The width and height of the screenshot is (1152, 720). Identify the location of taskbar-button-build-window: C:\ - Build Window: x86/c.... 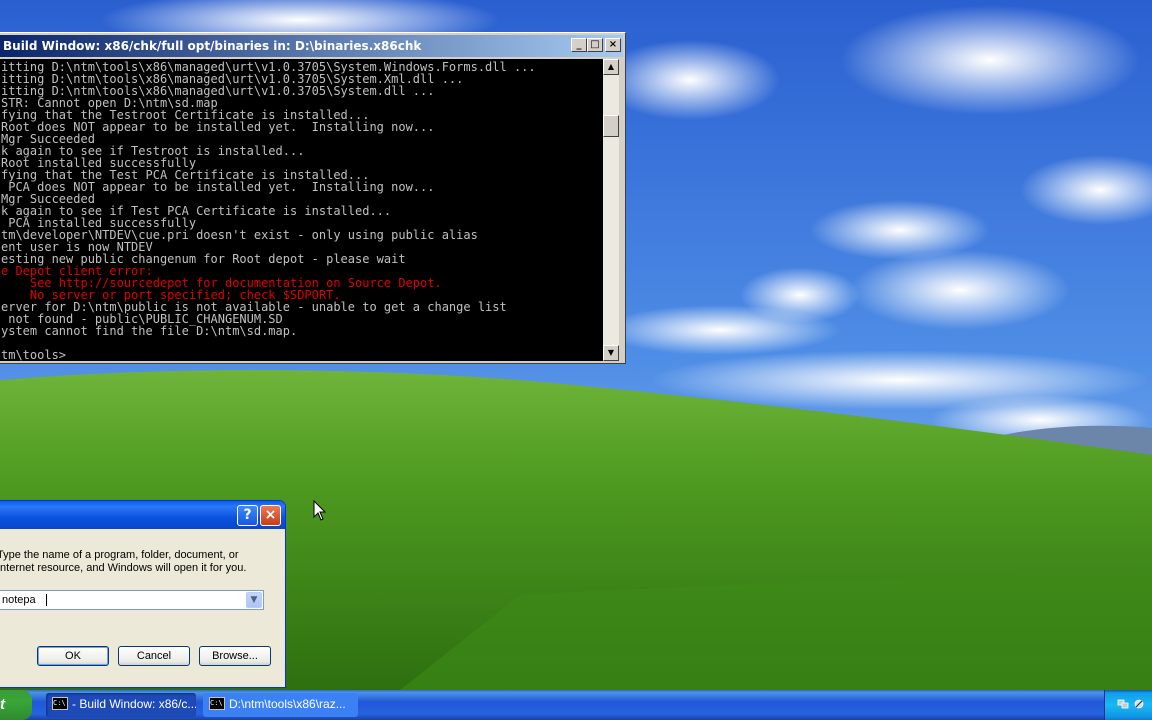
(121, 705).